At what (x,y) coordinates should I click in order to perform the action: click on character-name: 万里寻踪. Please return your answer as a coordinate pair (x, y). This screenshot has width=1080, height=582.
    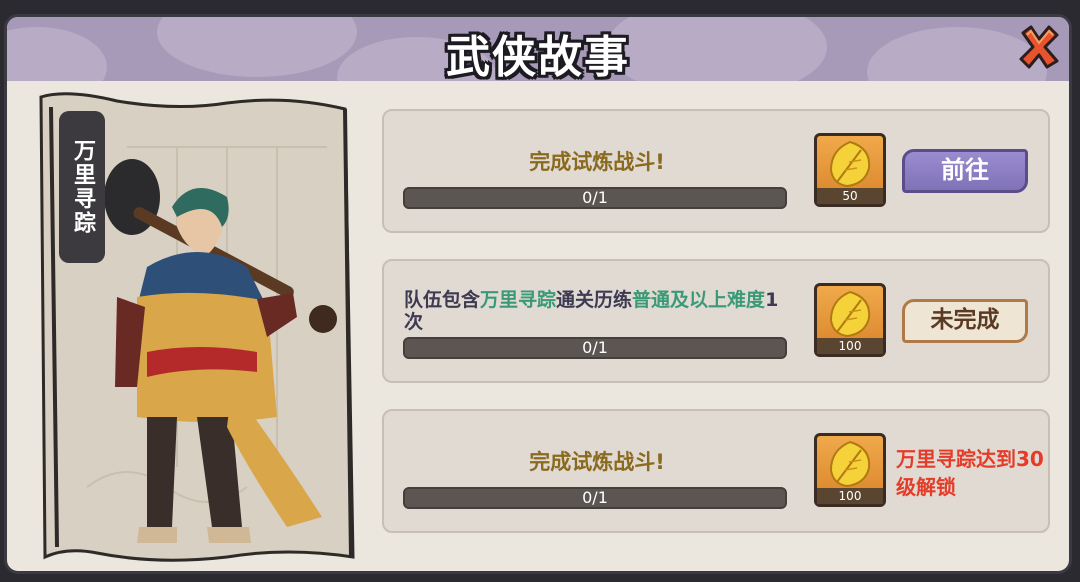
    Looking at the image, I should click on (82, 187).